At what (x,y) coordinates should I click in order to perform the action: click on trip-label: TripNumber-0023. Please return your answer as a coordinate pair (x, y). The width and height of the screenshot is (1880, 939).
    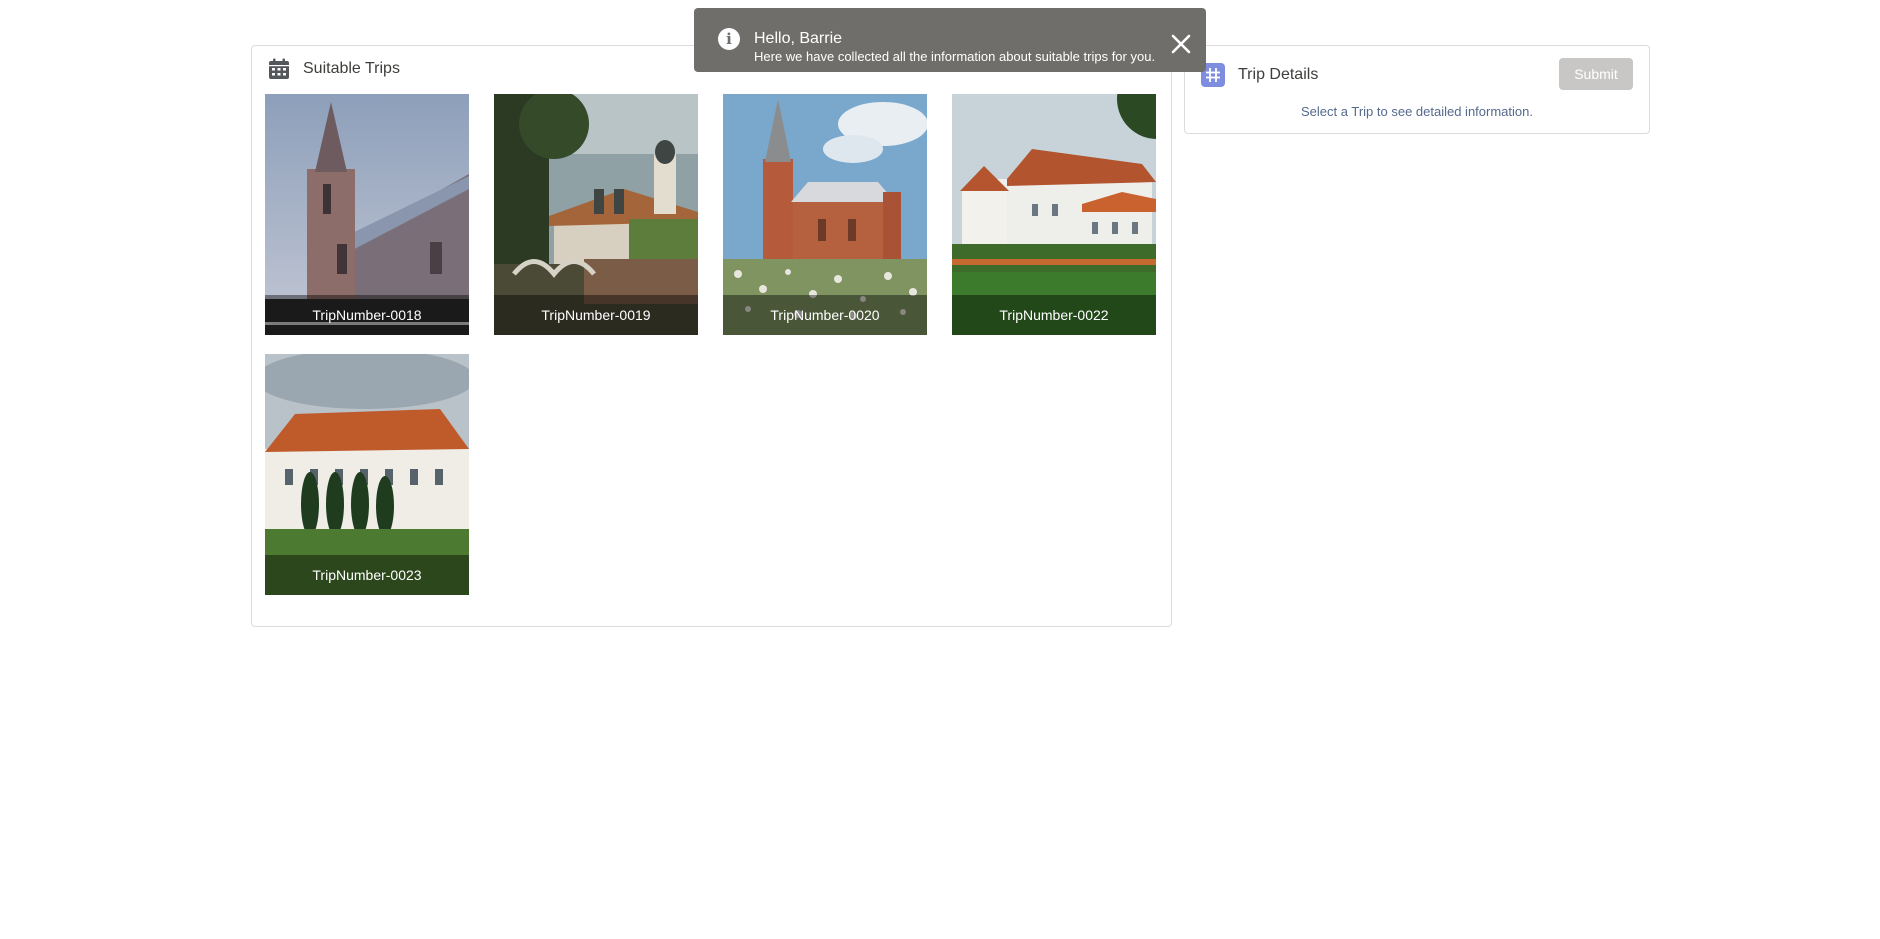
    Looking at the image, I should click on (367, 575).